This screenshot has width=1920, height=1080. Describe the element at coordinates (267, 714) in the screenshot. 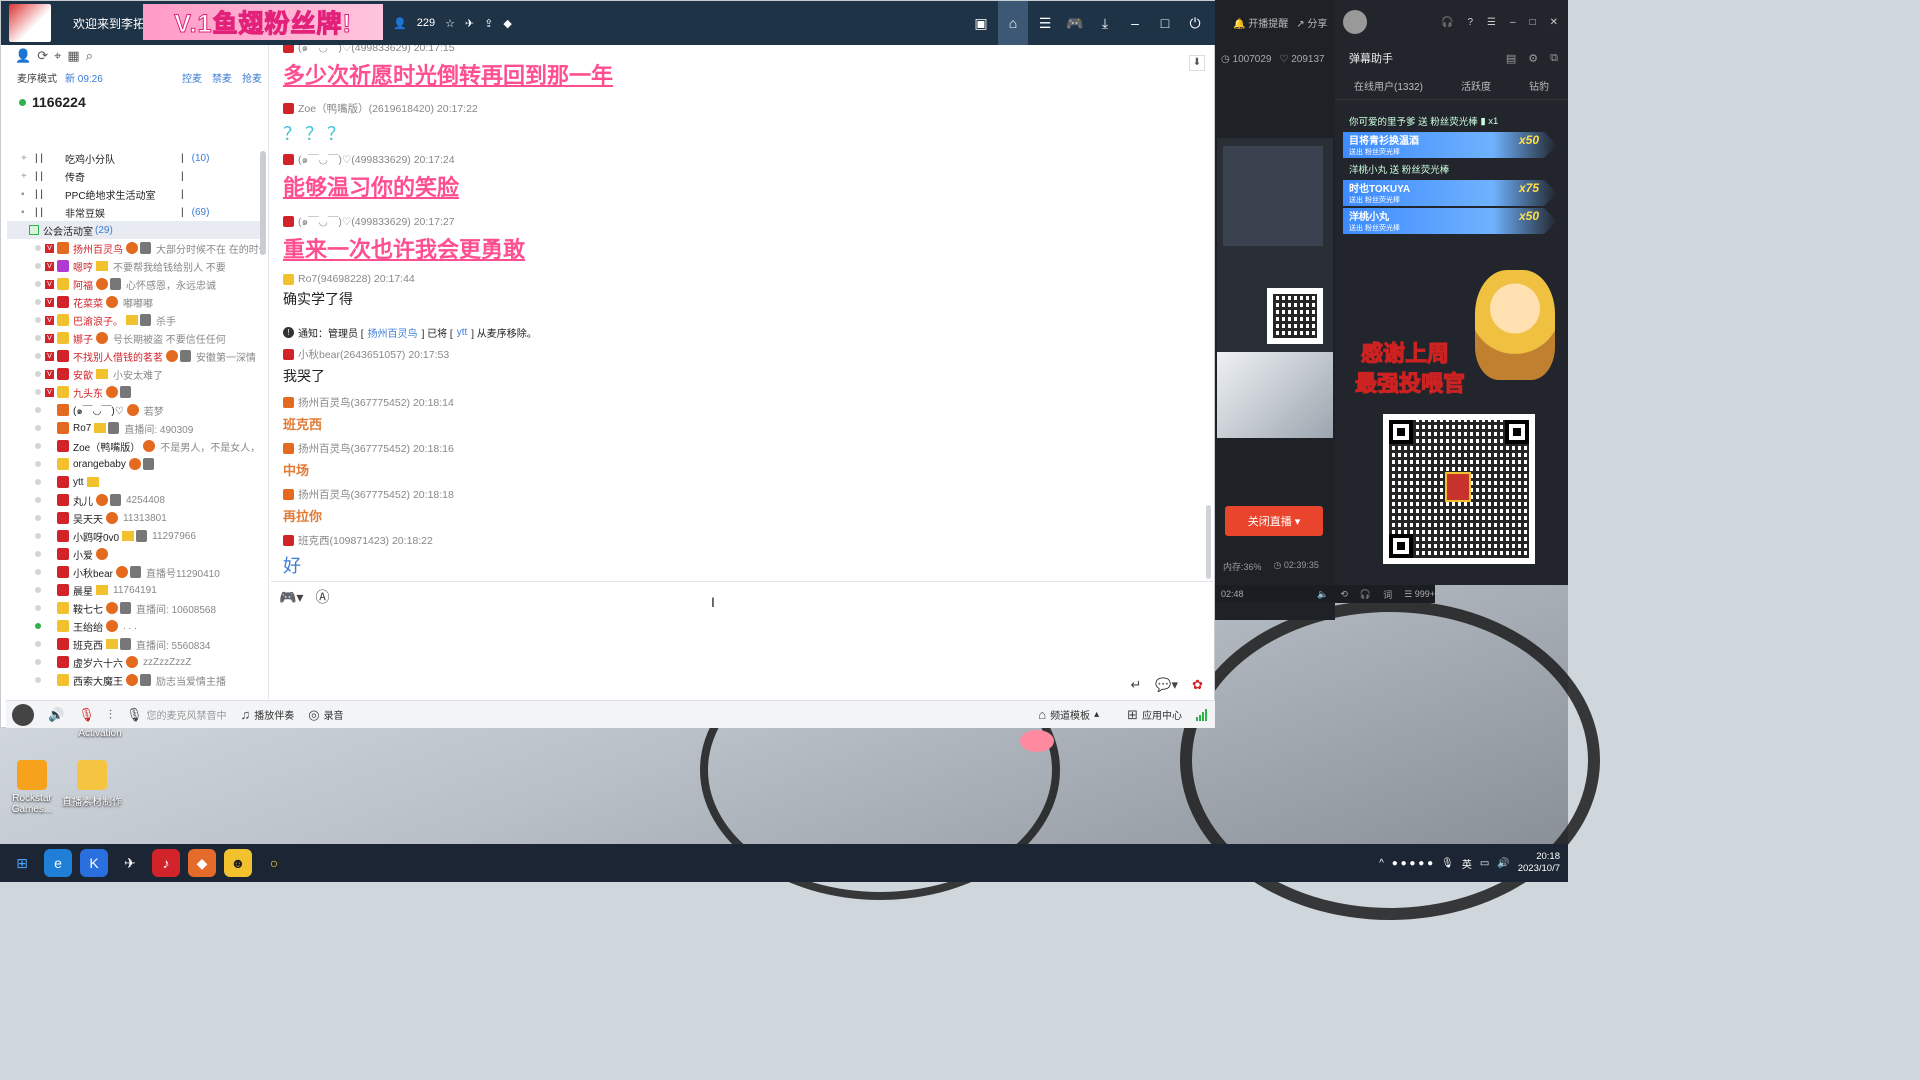

I see `accompany-button: ♫ 播放伴奏` at that location.